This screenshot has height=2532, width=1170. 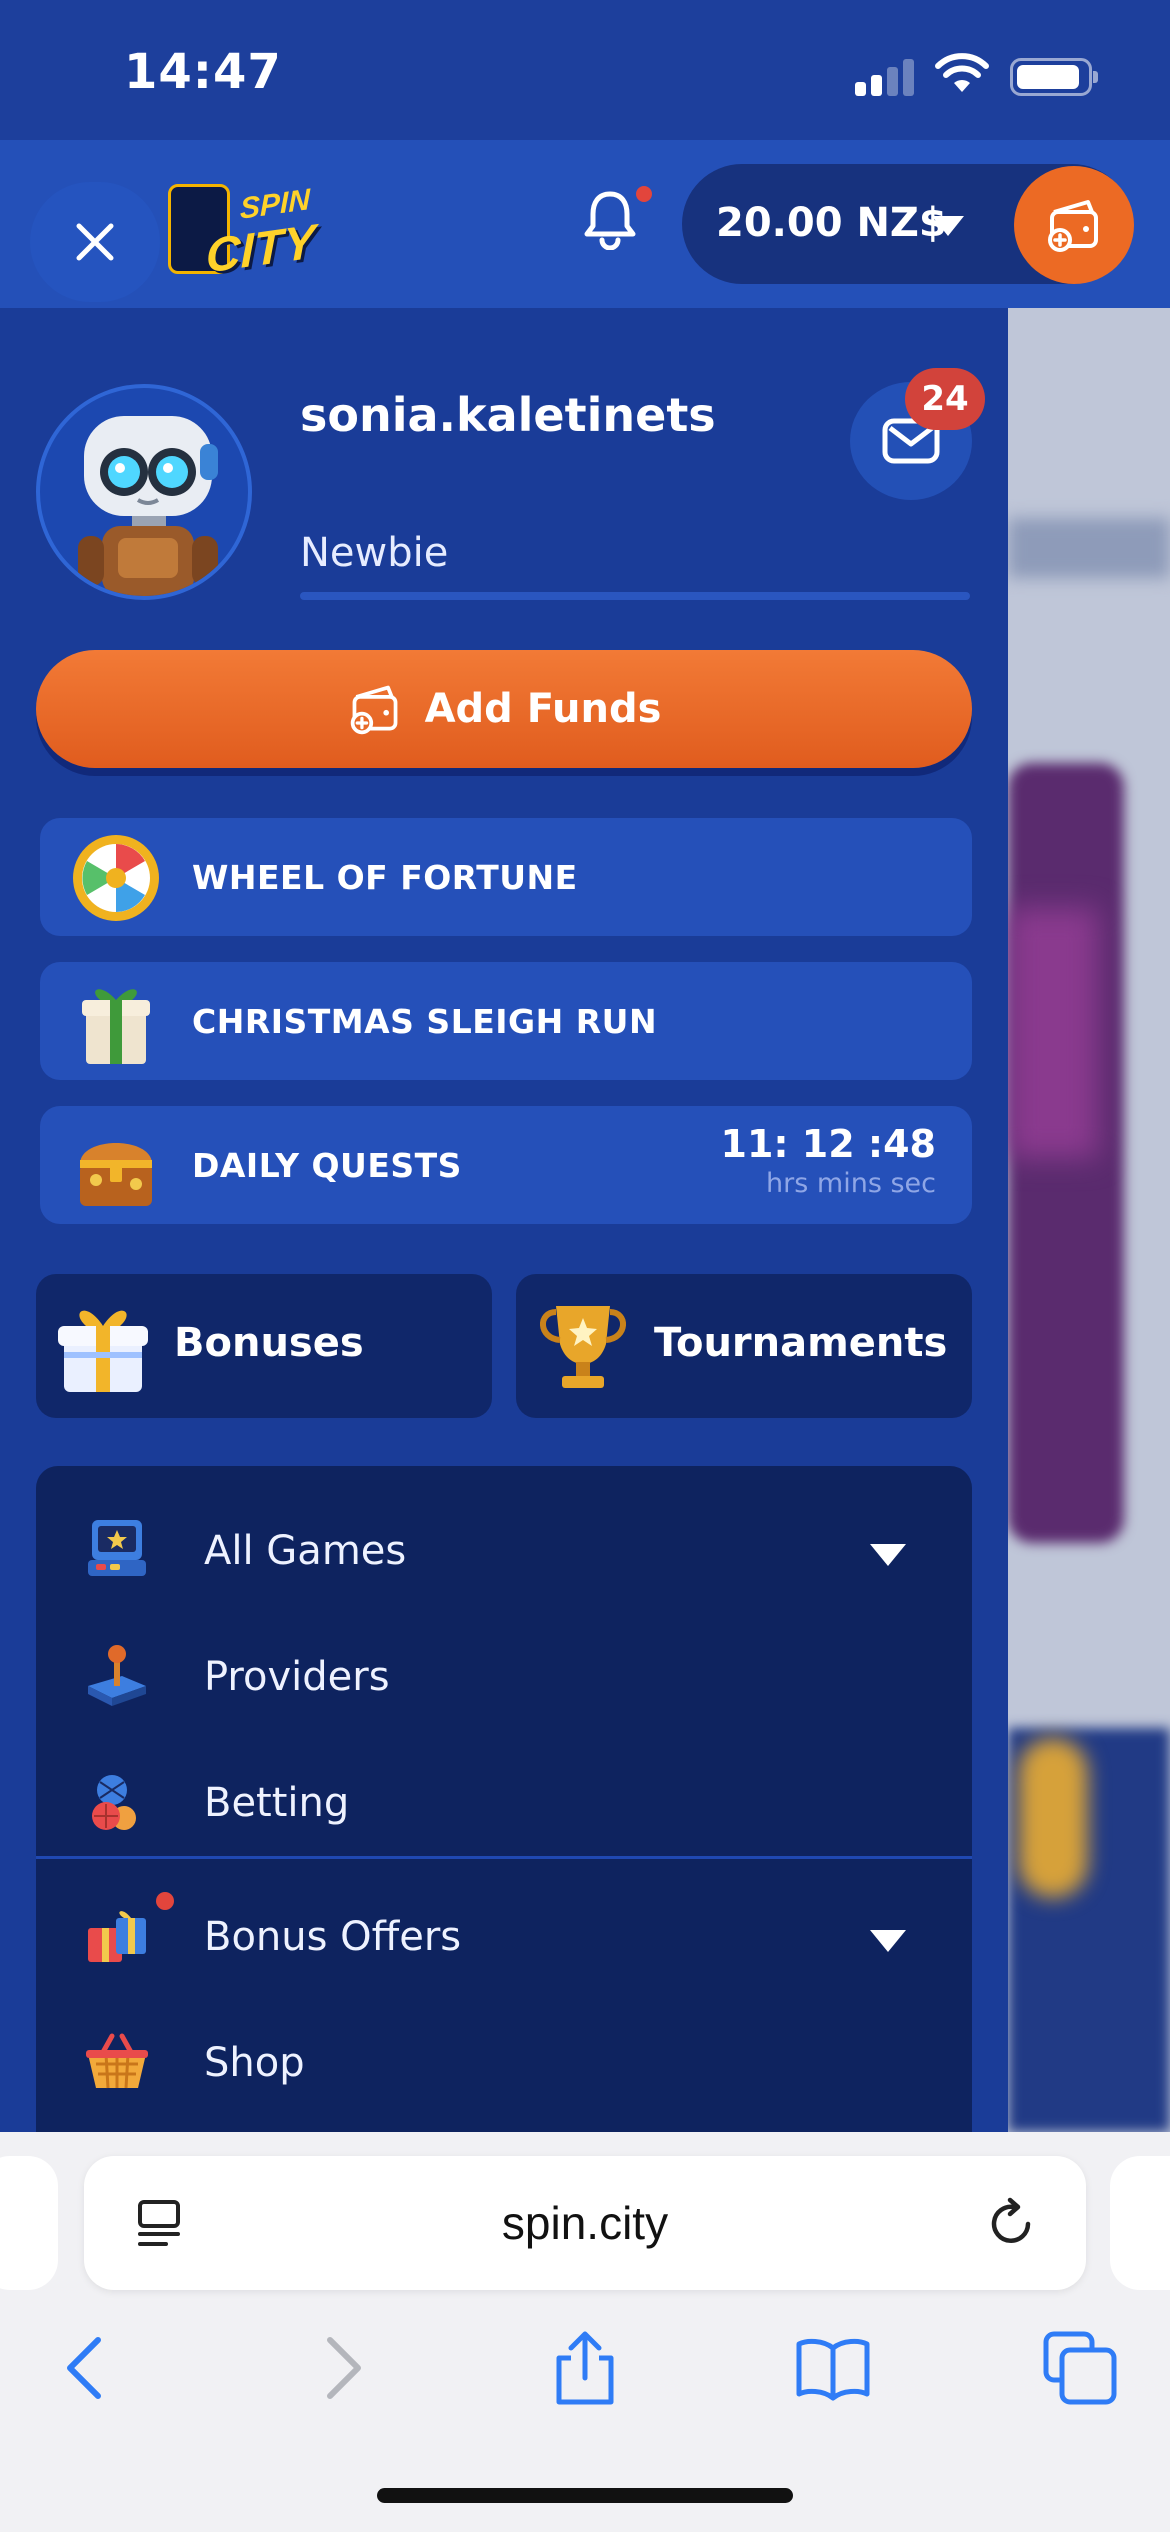 I want to click on quest-timer: 11: 12 :48 hrs mins sec, so click(x=829, y=1160).